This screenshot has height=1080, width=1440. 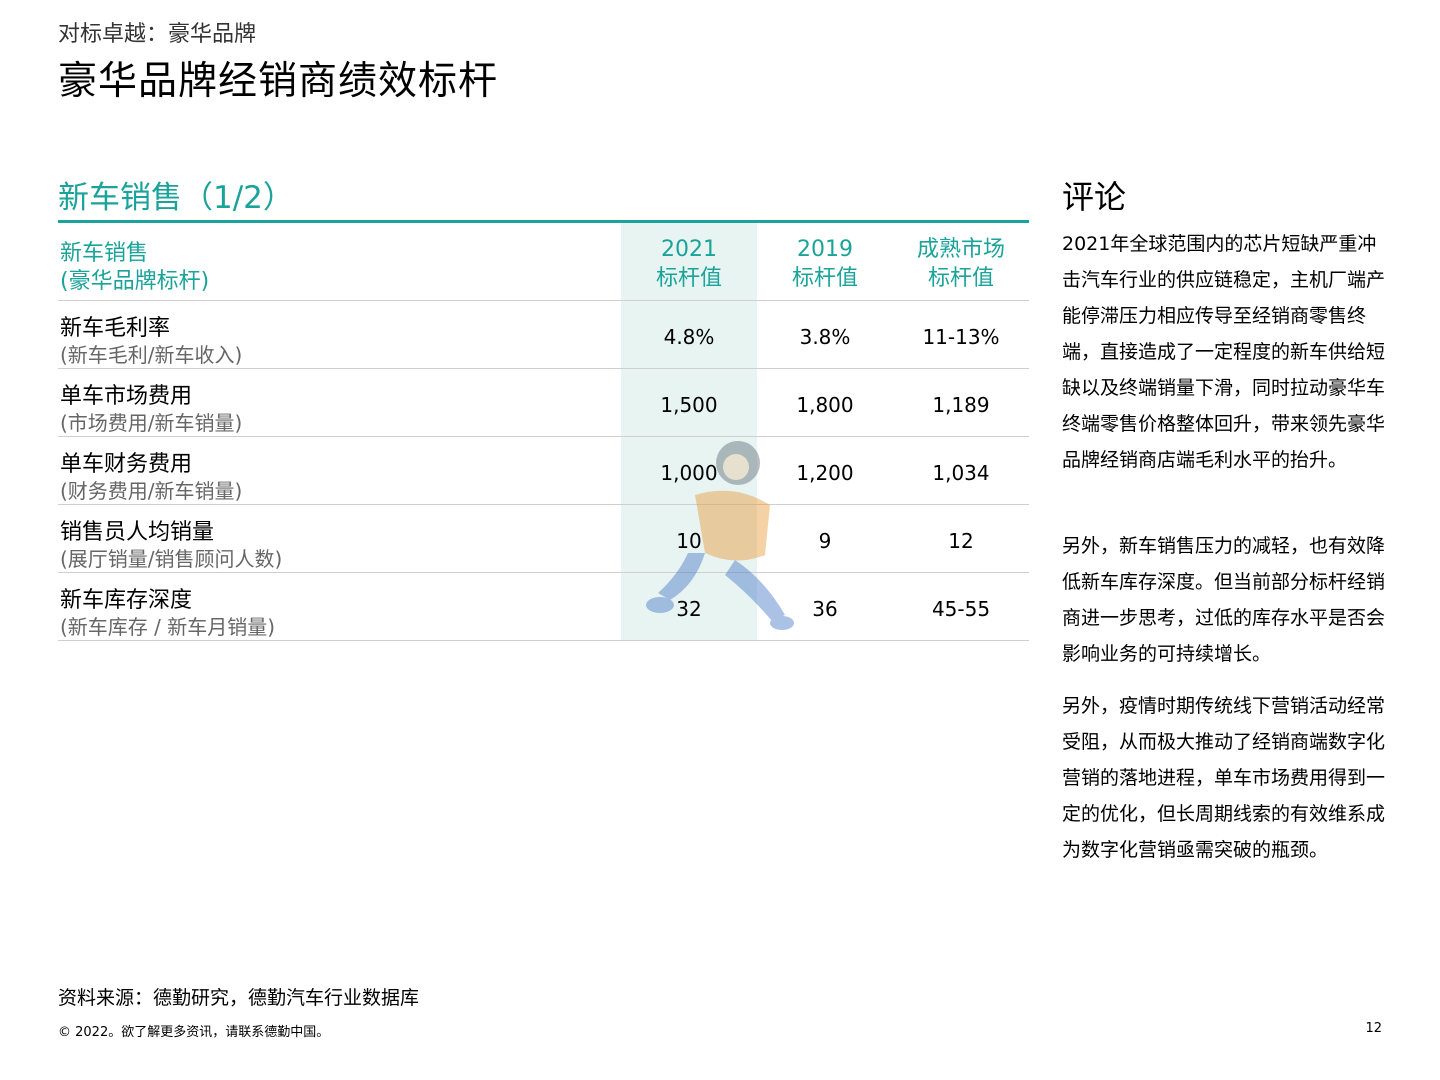 What do you see at coordinates (688, 264) in the screenshot?
I see `column-header-2021: 2021 标杆值` at bounding box center [688, 264].